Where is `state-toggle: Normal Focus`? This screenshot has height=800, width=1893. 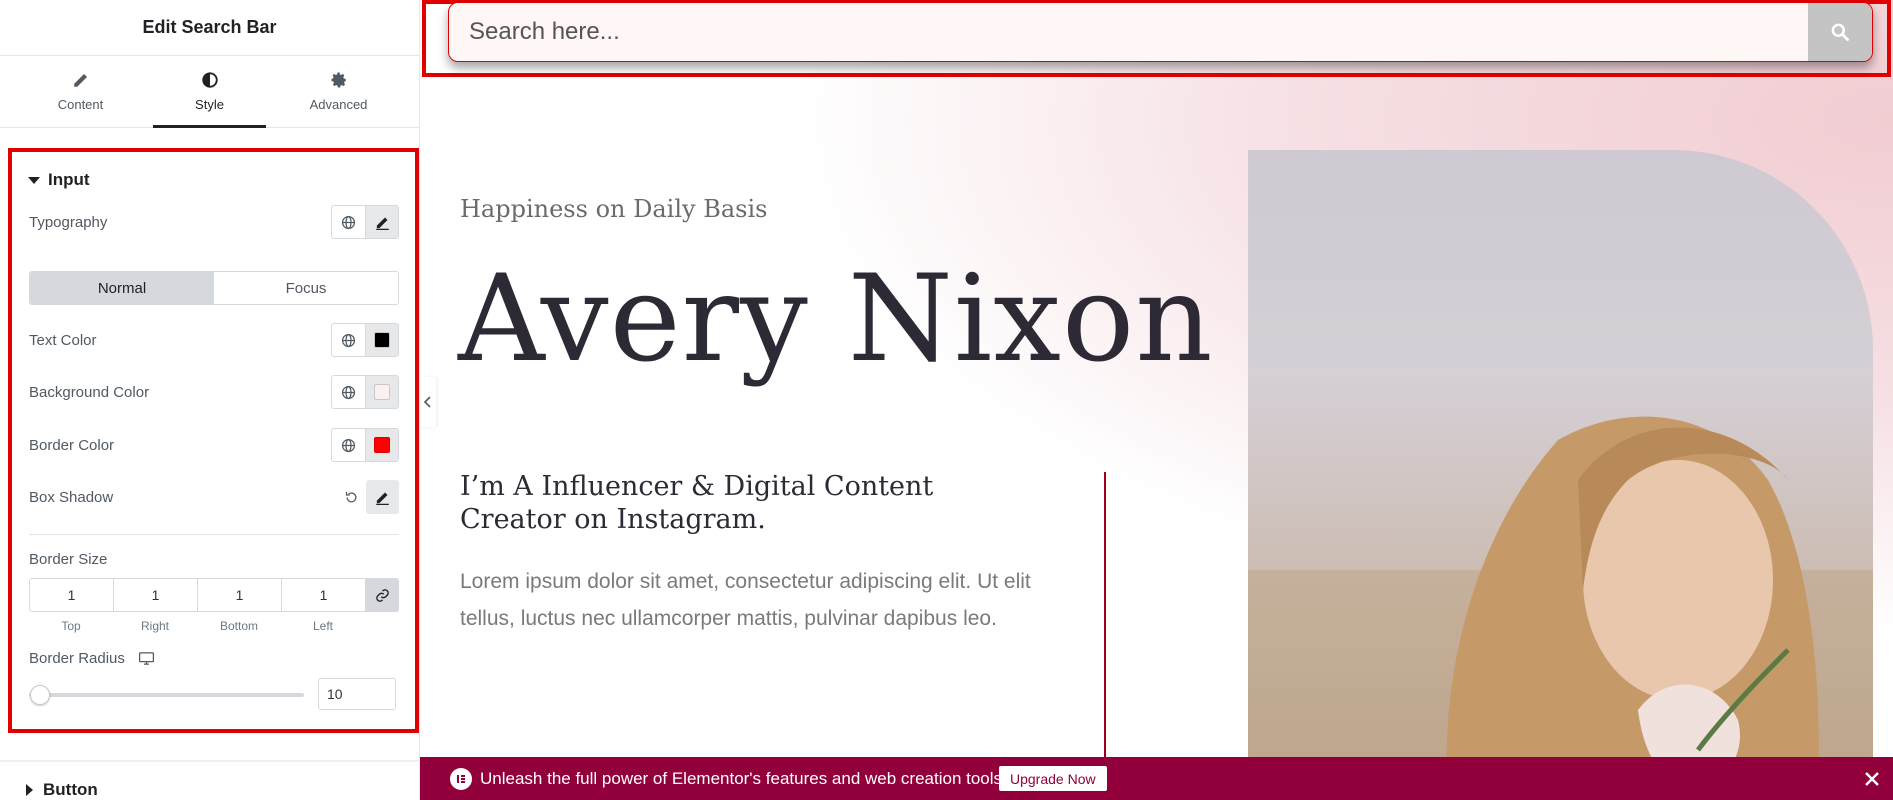
state-toggle: Normal Focus is located at coordinates (214, 288).